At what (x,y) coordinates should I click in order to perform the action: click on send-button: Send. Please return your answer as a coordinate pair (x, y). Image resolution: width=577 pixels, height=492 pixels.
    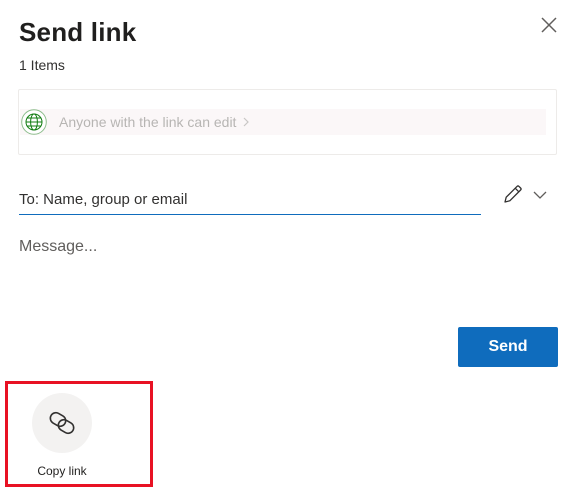
    Looking at the image, I should click on (508, 347).